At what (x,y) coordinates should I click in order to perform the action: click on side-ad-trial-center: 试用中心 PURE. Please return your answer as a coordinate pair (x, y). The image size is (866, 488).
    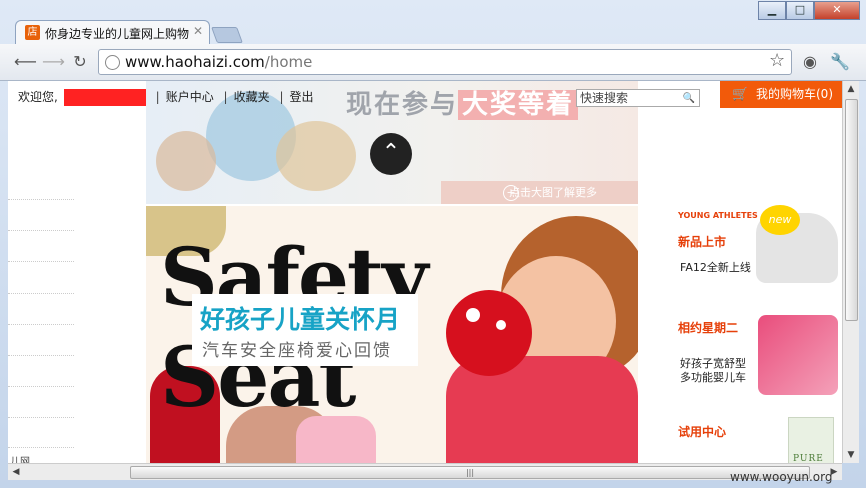
    Looking at the image, I should click on (756, 438).